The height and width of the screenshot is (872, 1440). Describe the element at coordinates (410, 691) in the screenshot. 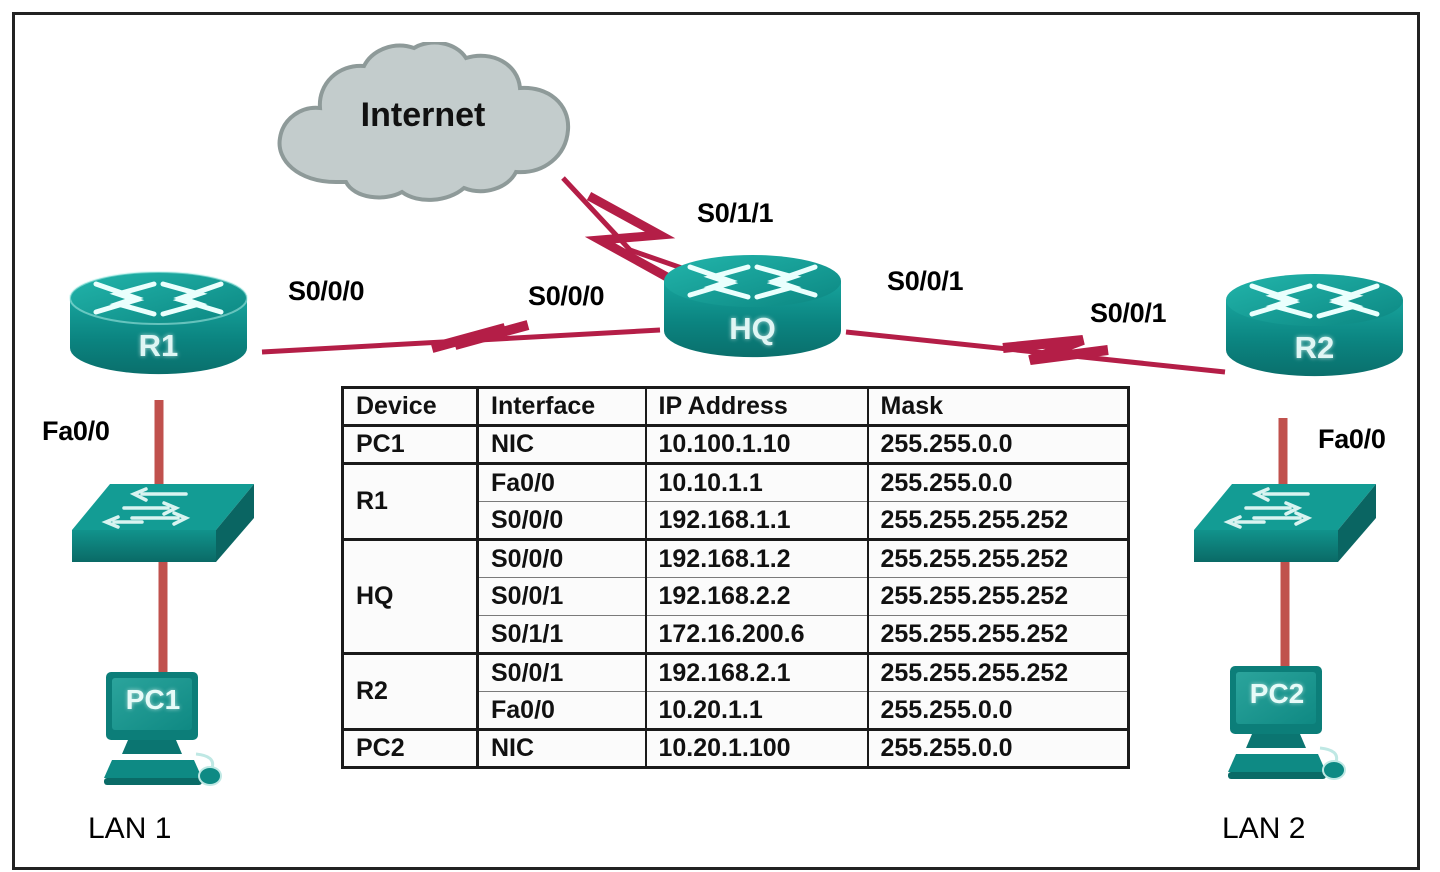

I see `cell-device: R2` at that location.